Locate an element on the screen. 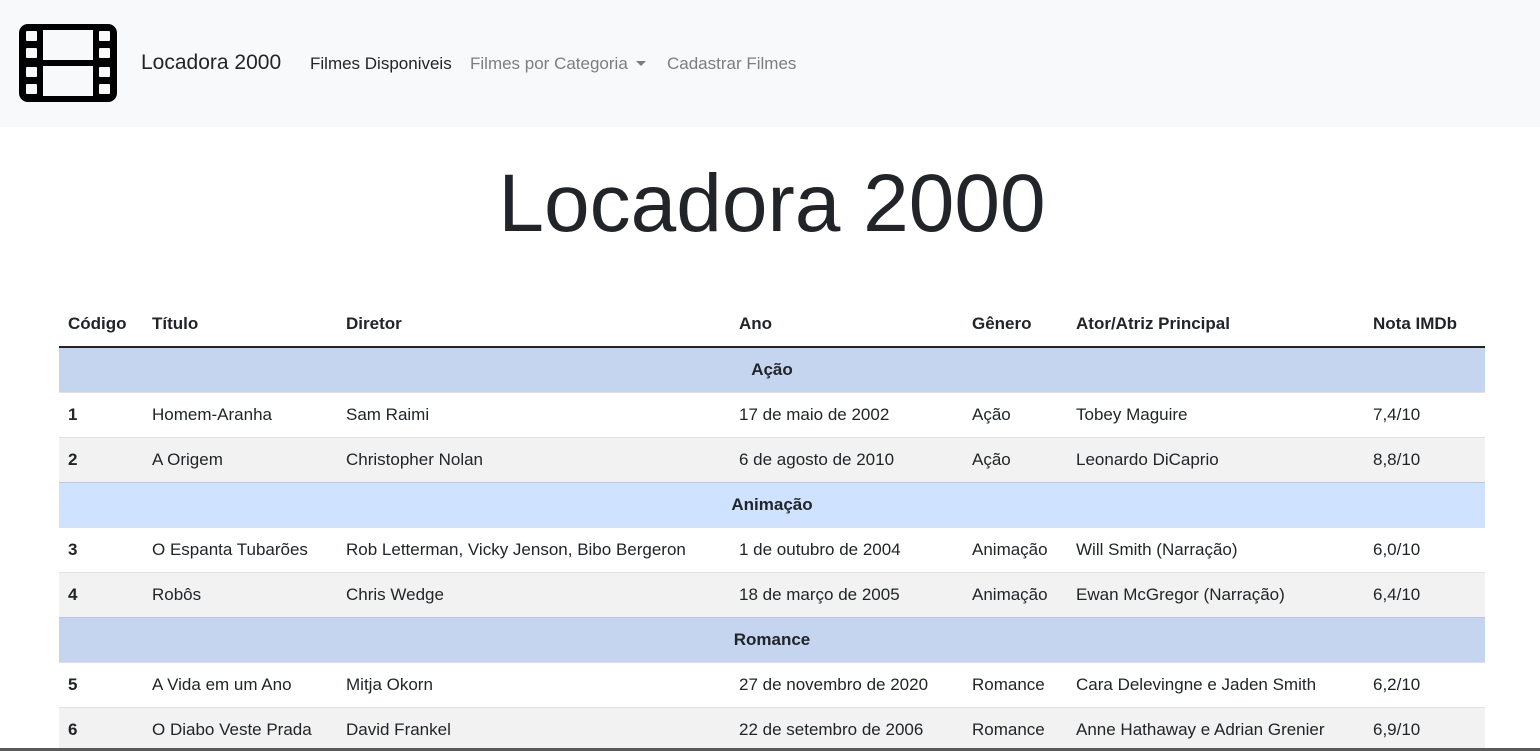 The height and width of the screenshot is (751, 1540). cell-imdb-rating: 6,4/10 is located at coordinates (1424, 594).